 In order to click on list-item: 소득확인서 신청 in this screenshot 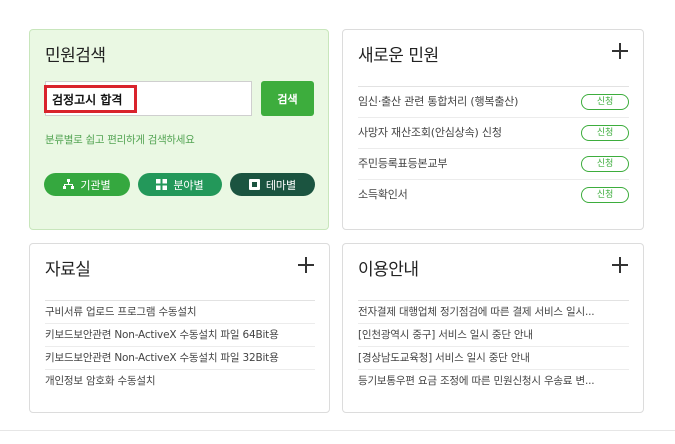, I will do `click(493, 195)`.